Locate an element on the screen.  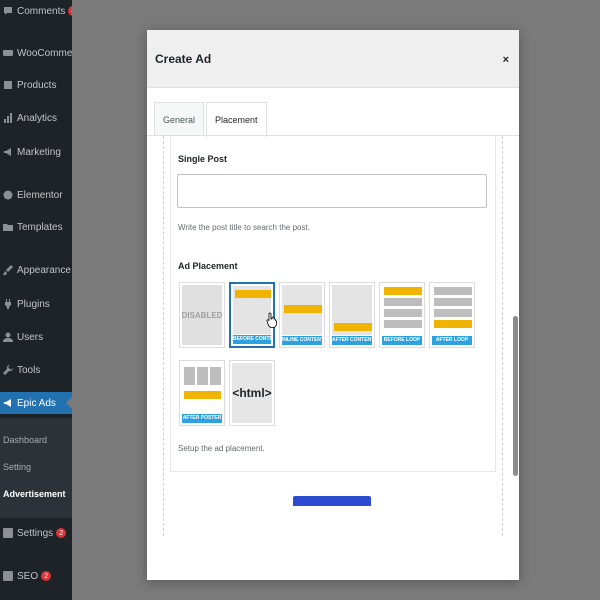
ad-placement-label: Ad Placement is located at coordinates (208, 266).